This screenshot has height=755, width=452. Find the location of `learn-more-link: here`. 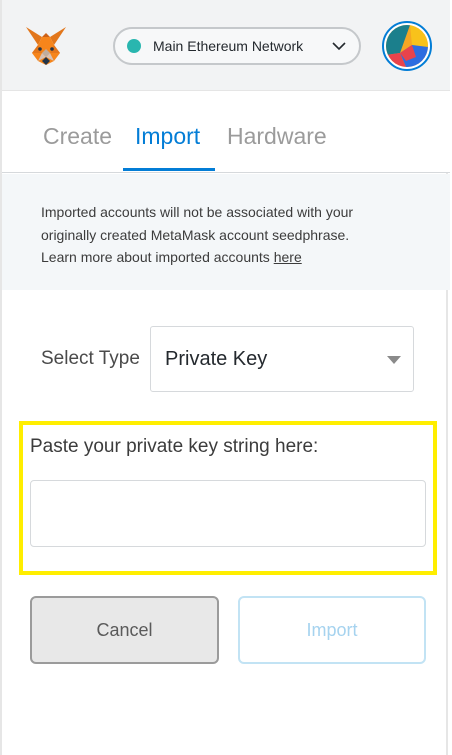

learn-more-link: here is located at coordinates (288, 257).